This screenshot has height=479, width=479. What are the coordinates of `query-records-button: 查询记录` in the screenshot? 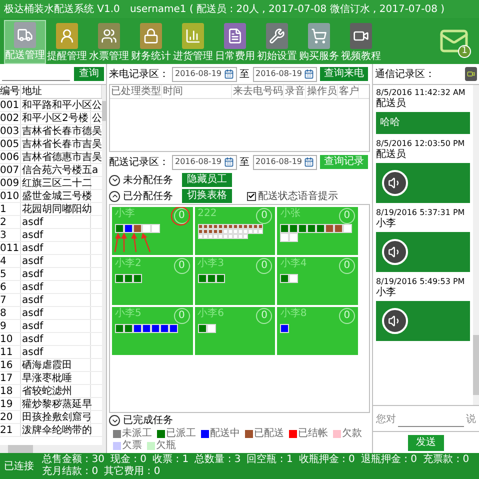 It's located at (344, 162).